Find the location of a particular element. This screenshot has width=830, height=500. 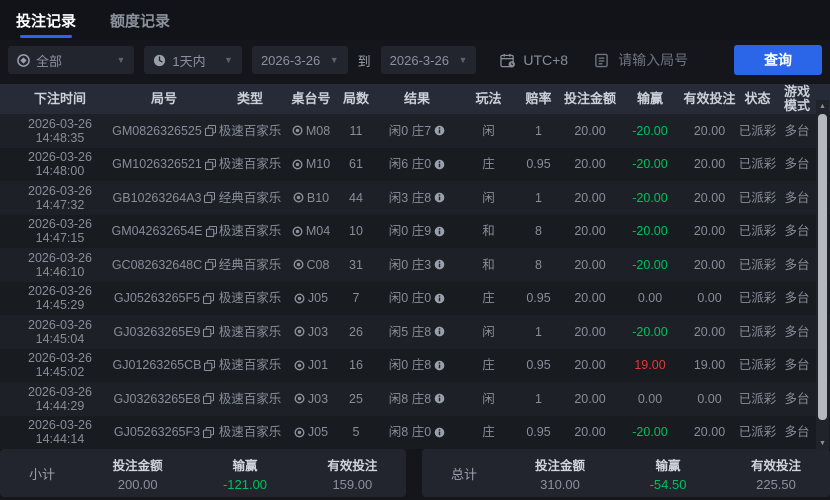

cell-result: 闲3 庄8 is located at coordinates (417, 198).